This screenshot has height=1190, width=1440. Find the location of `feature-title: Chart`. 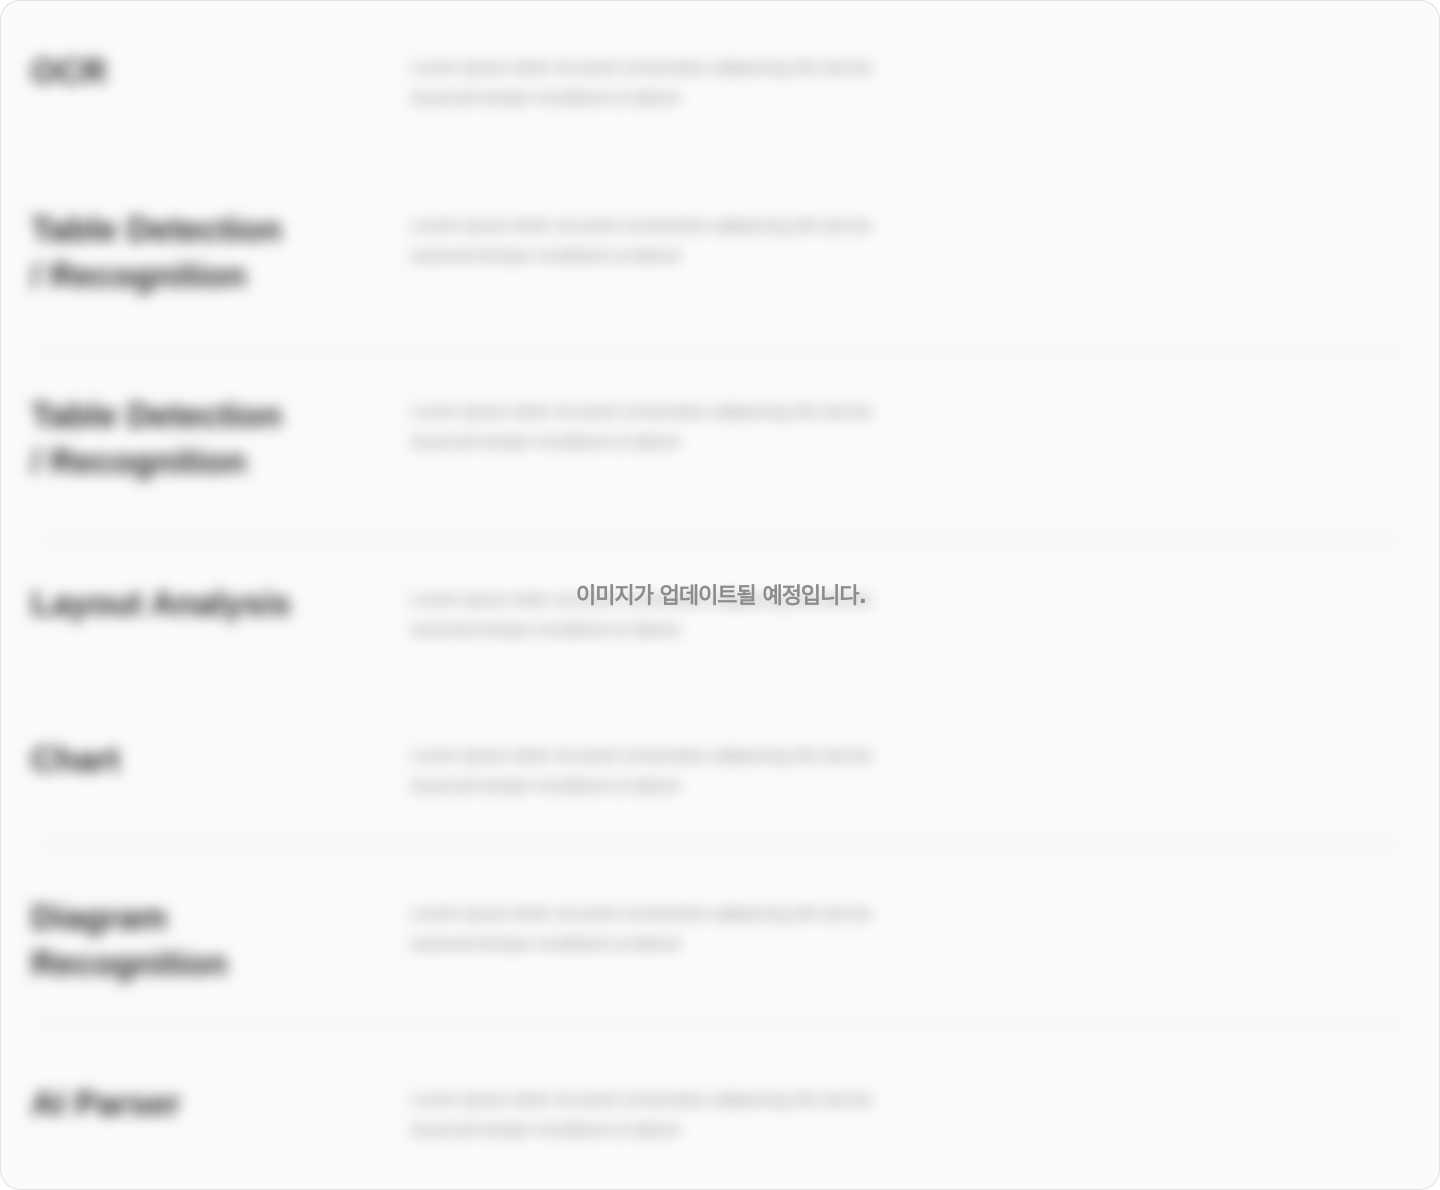

feature-title: Chart is located at coordinates (75, 760).